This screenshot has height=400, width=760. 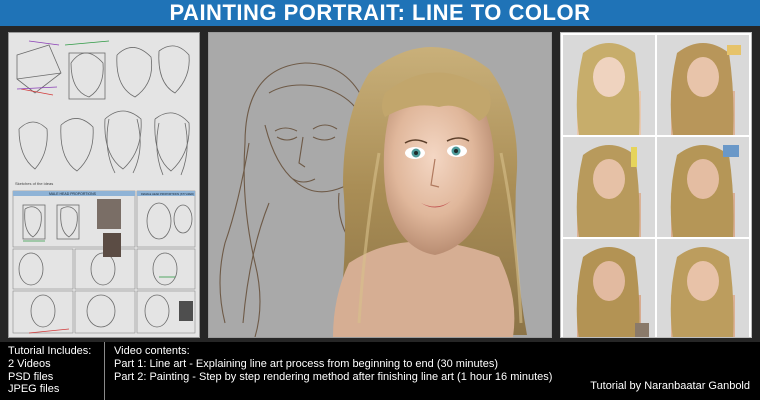 I want to click on include-item: 2 Videos, so click(x=29, y=363).